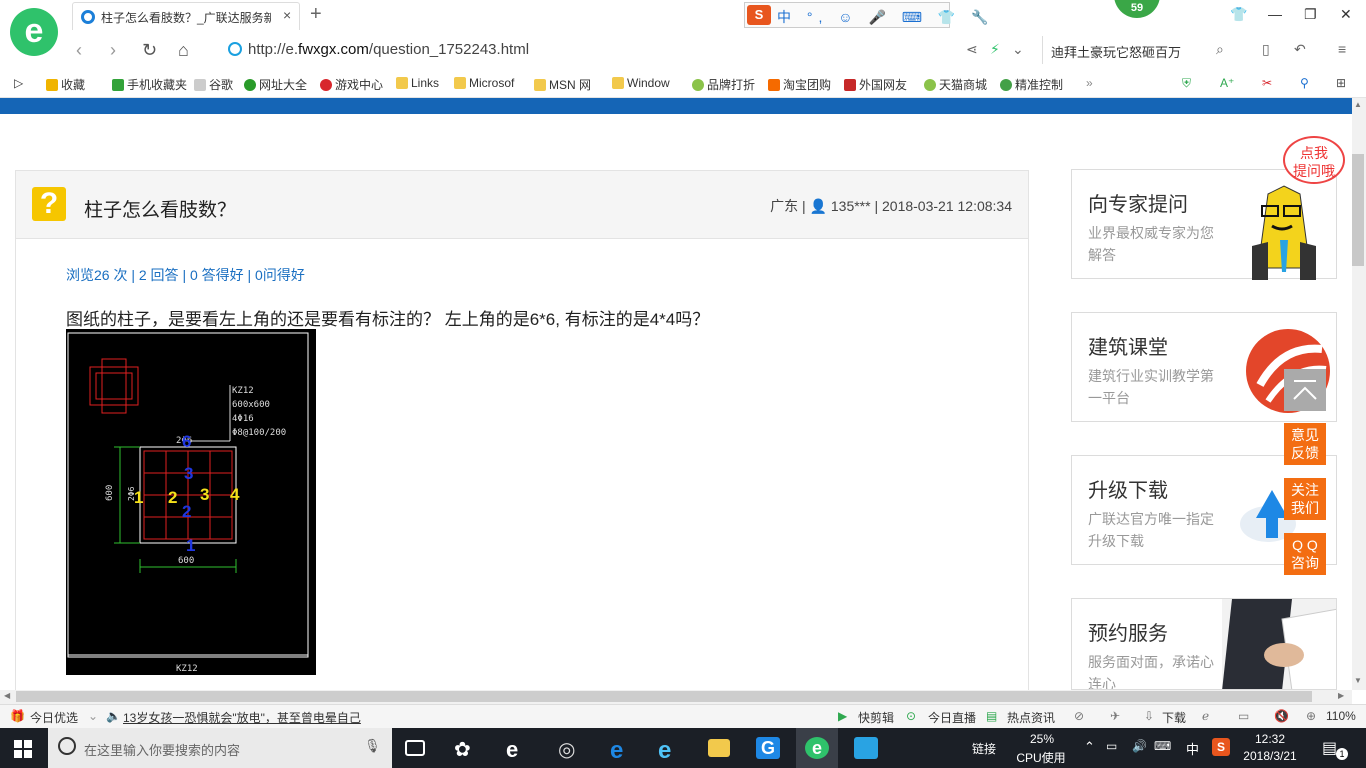 The width and height of the screenshot is (1366, 768). I want to click on more-favorites-icon: », so click(1089, 83).